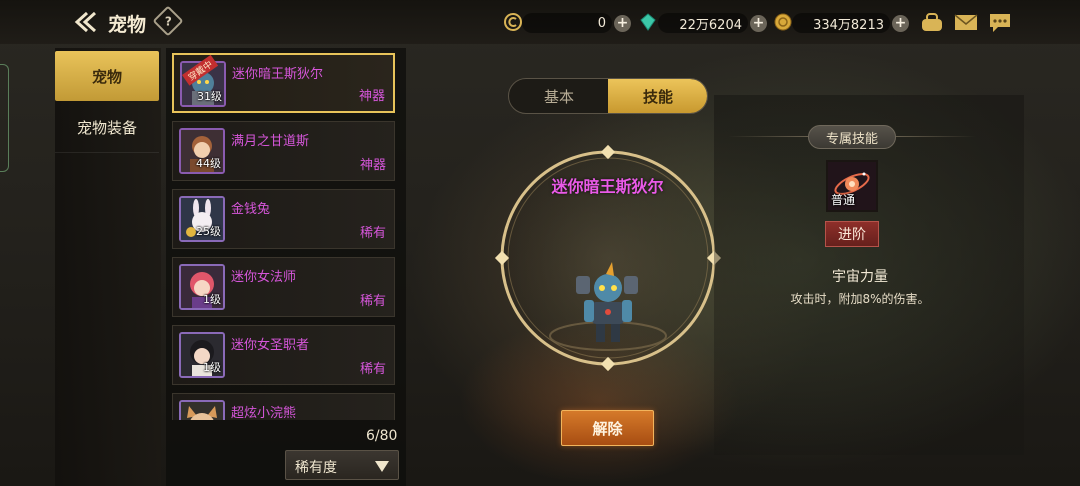  I want to click on divider-right, so click(936, 136).